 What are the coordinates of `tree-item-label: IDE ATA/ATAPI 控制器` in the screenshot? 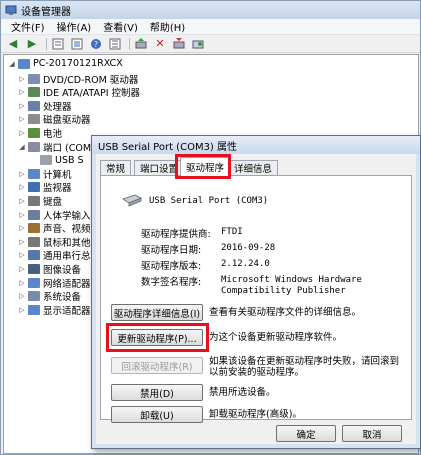 It's located at (92, 94).